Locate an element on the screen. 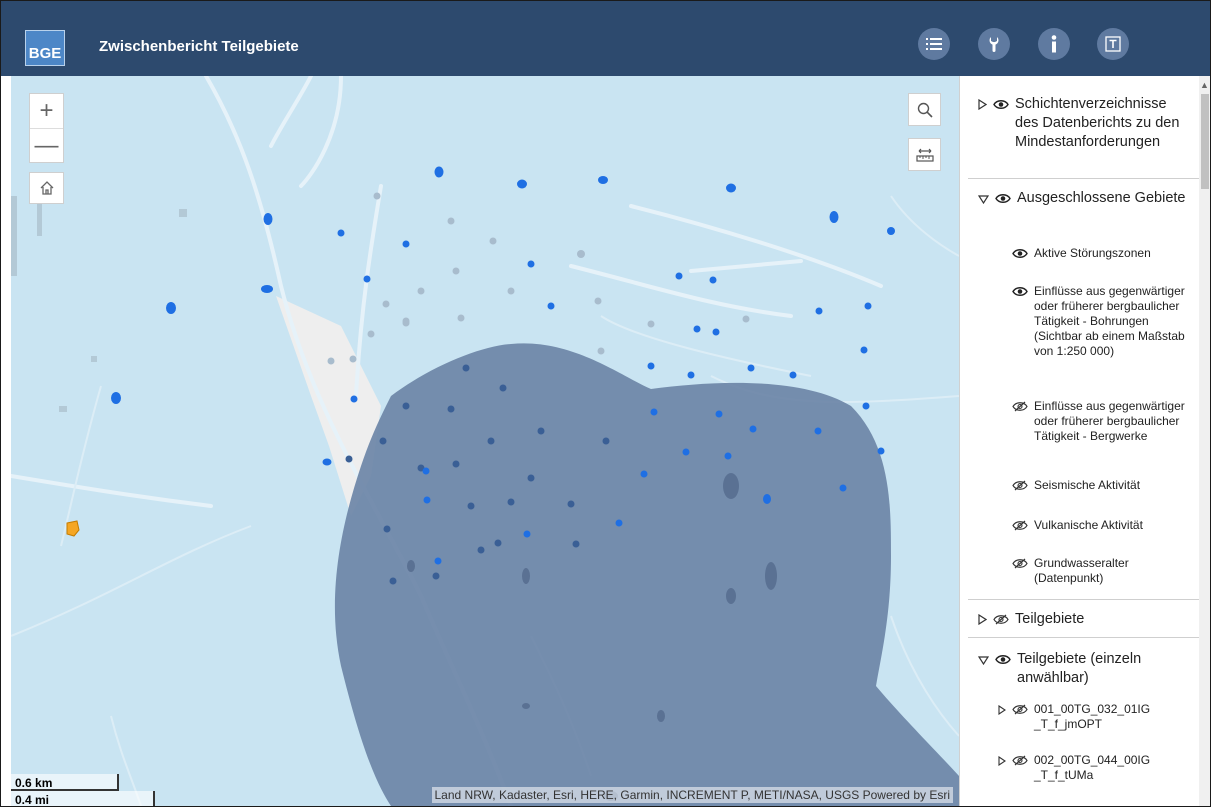 This screenshot has height=807, width=1211. info-button is located at coordinates (1054, 44).